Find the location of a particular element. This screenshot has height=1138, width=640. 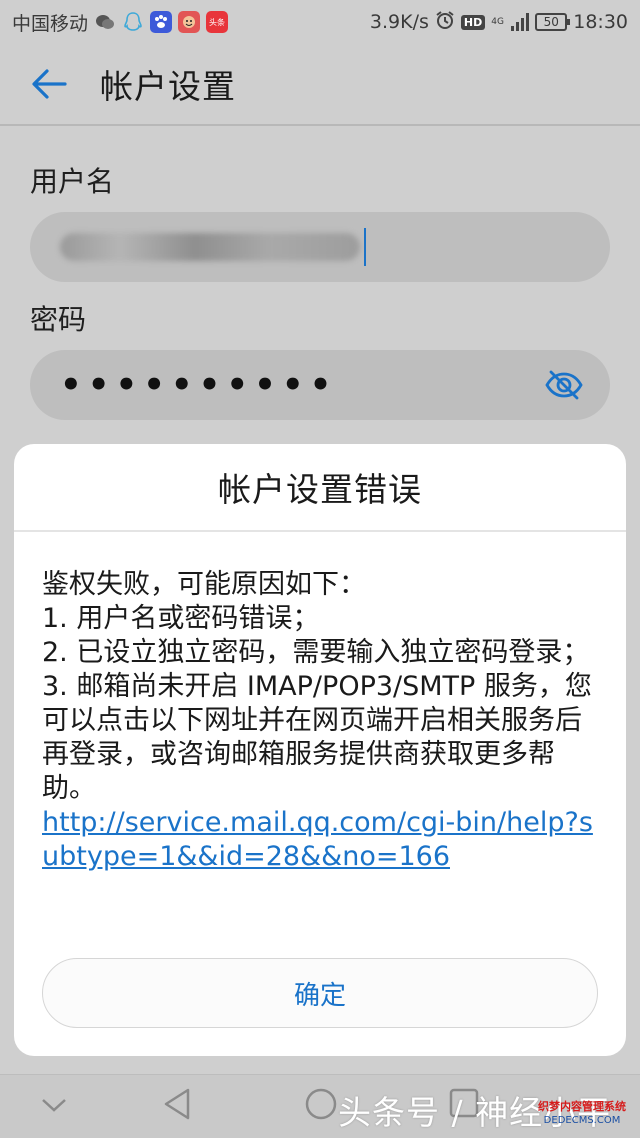

password-value: •••••••••• is located at coordinates (199, 385).